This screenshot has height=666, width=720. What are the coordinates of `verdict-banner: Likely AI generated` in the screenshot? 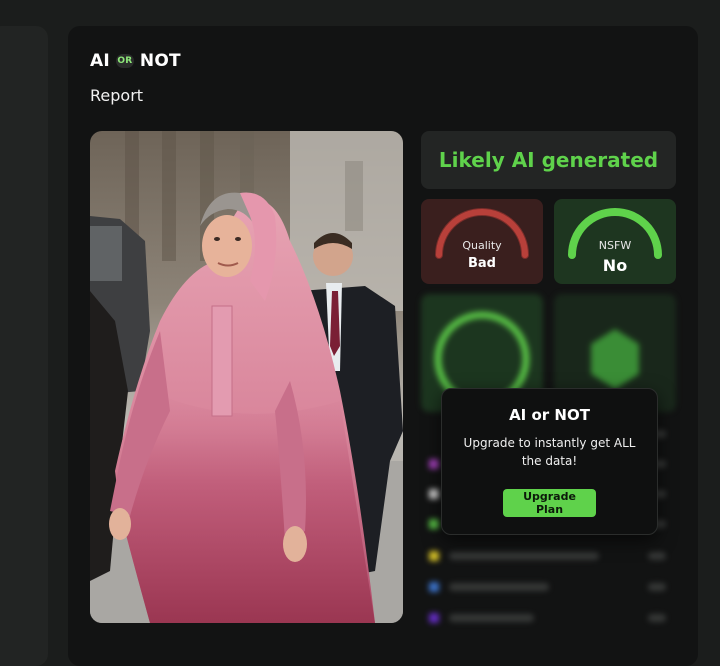 It's located at (548, 160).